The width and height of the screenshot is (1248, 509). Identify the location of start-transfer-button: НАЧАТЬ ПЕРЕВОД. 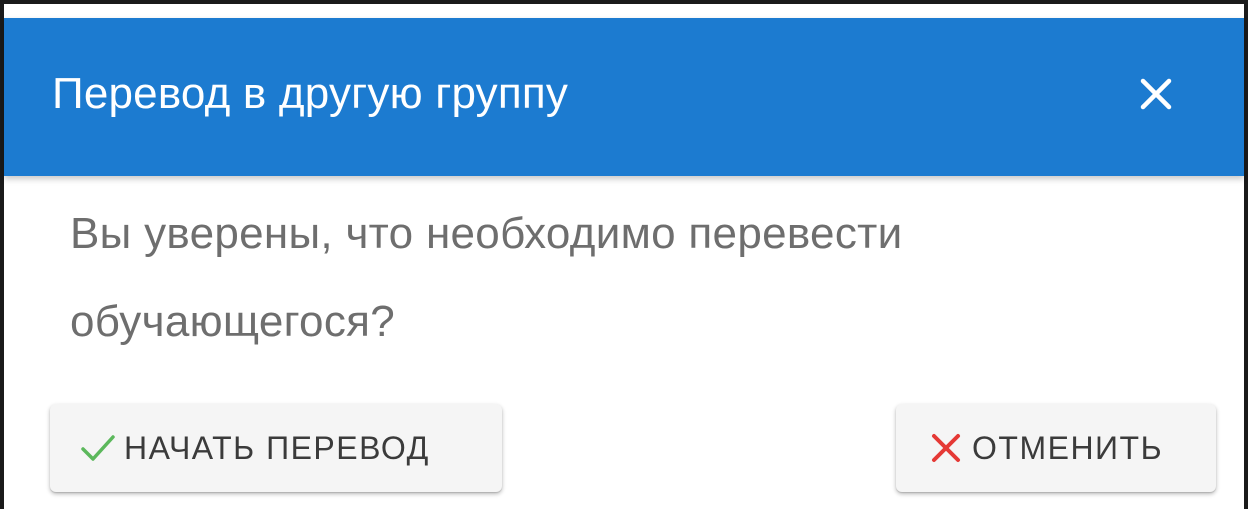
(276, 448).